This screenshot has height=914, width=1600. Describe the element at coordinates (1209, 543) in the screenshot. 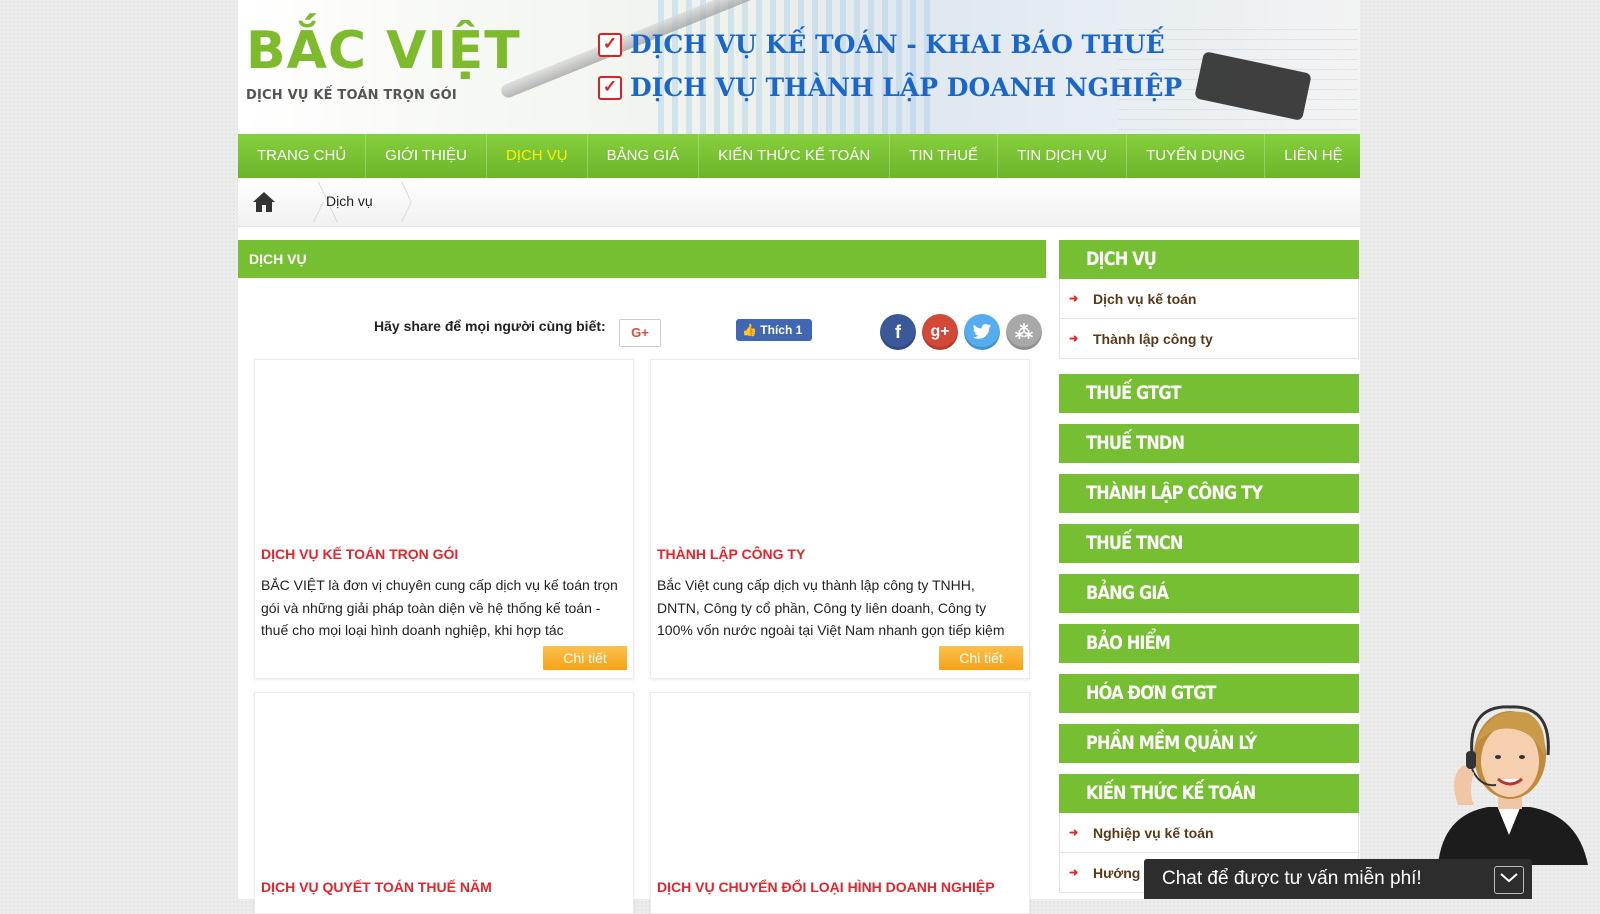

I see `sidebar-heading-thue-tncn: THUẾ TNCN` at that location.